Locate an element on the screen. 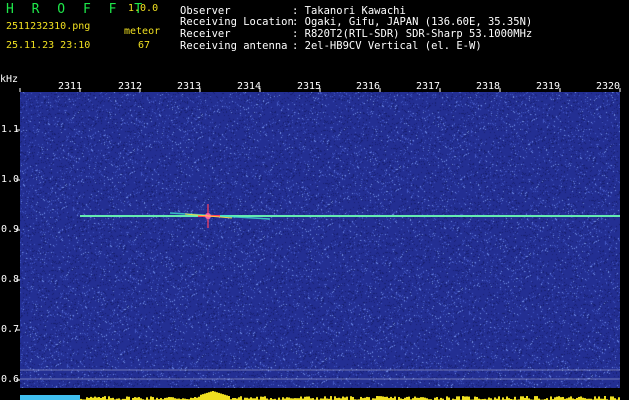  signal-level-bars is located at coordinates (320, 395).